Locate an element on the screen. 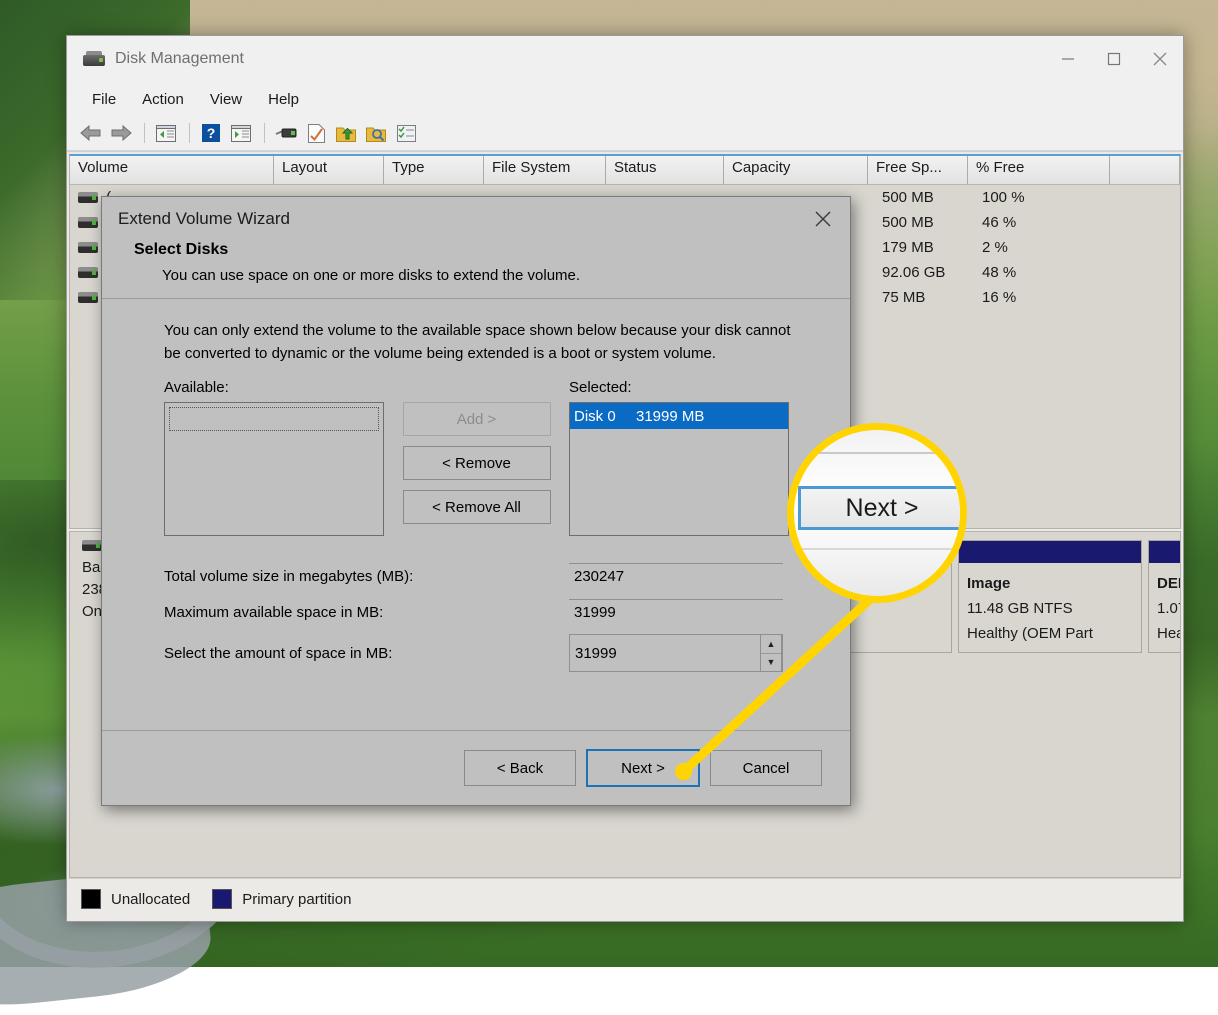 Image resolution: width=1218 pixels, height=1015 pixels. selected-disks-listbox: Disk 0 31999 MB is located at coordinates (679, 469).